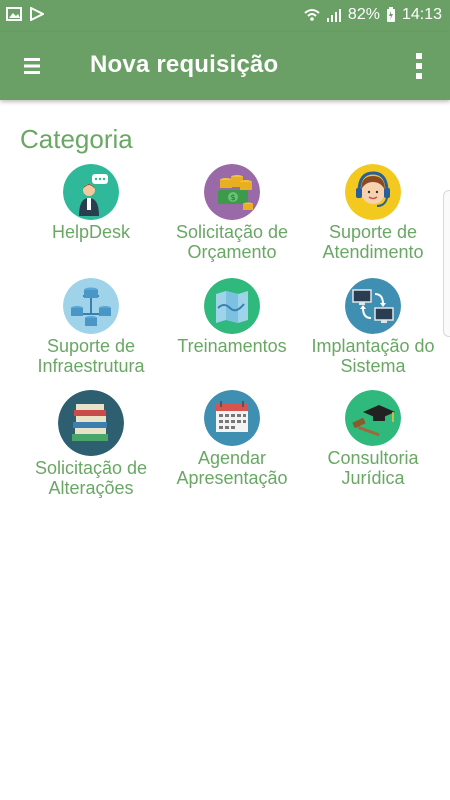  Describe the element at coordinates (373, 478) in the screenshot. I see `category-label-line2: Jurídica` at that location.